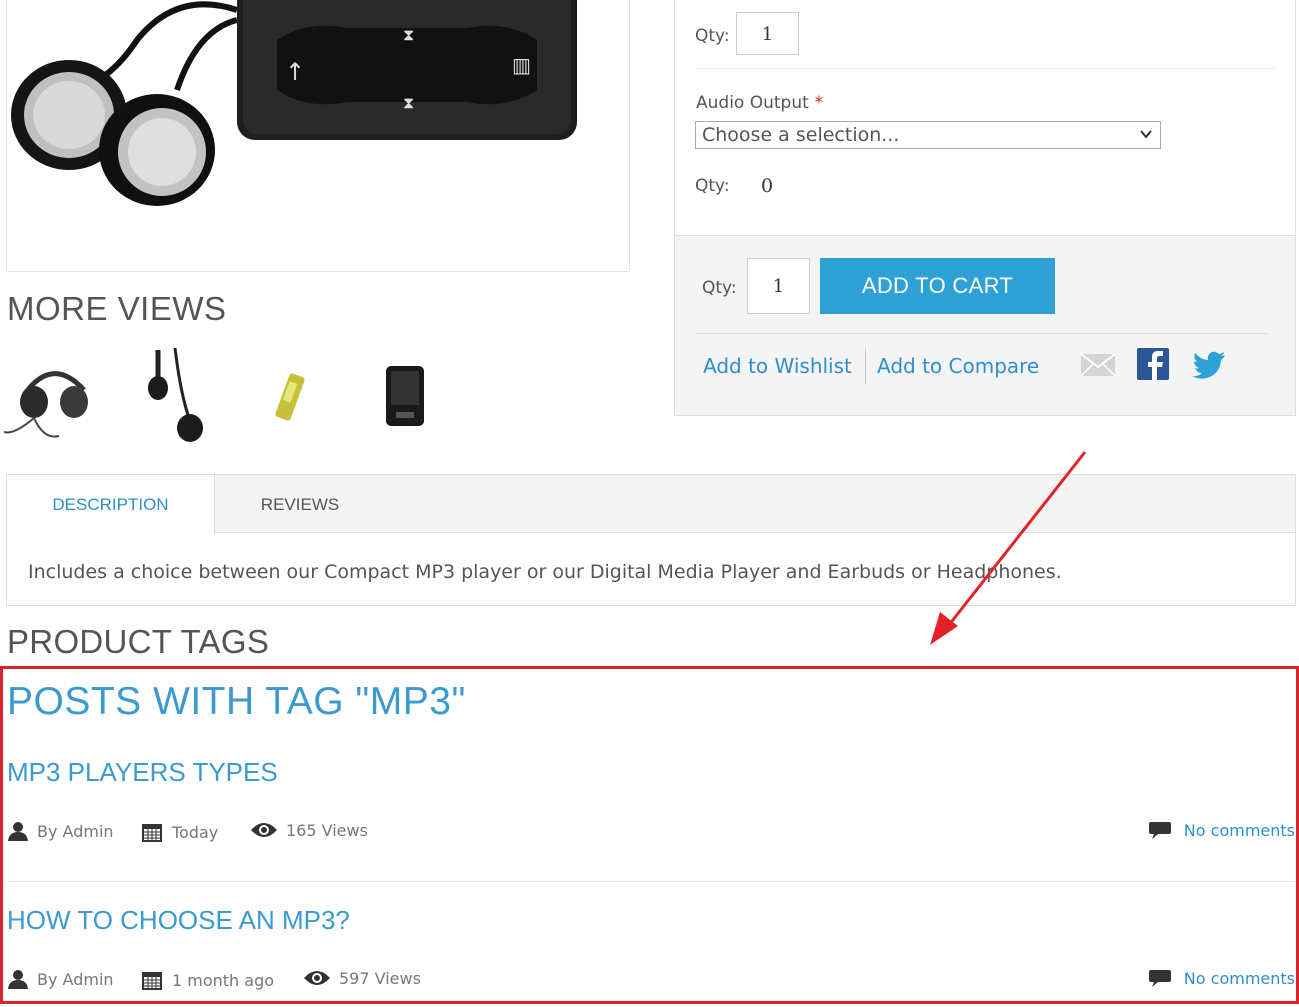  I want to click on post-author-2: By Admin, so click(60, 979).